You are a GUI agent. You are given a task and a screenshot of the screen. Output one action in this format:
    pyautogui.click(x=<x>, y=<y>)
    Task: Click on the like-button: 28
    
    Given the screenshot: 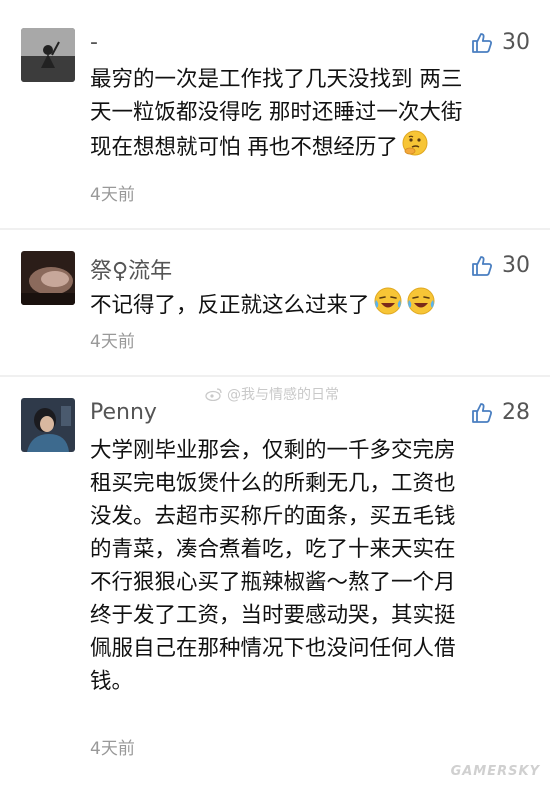 What is the action you would take?
    pyautogui.click(x=500, y=412)
    